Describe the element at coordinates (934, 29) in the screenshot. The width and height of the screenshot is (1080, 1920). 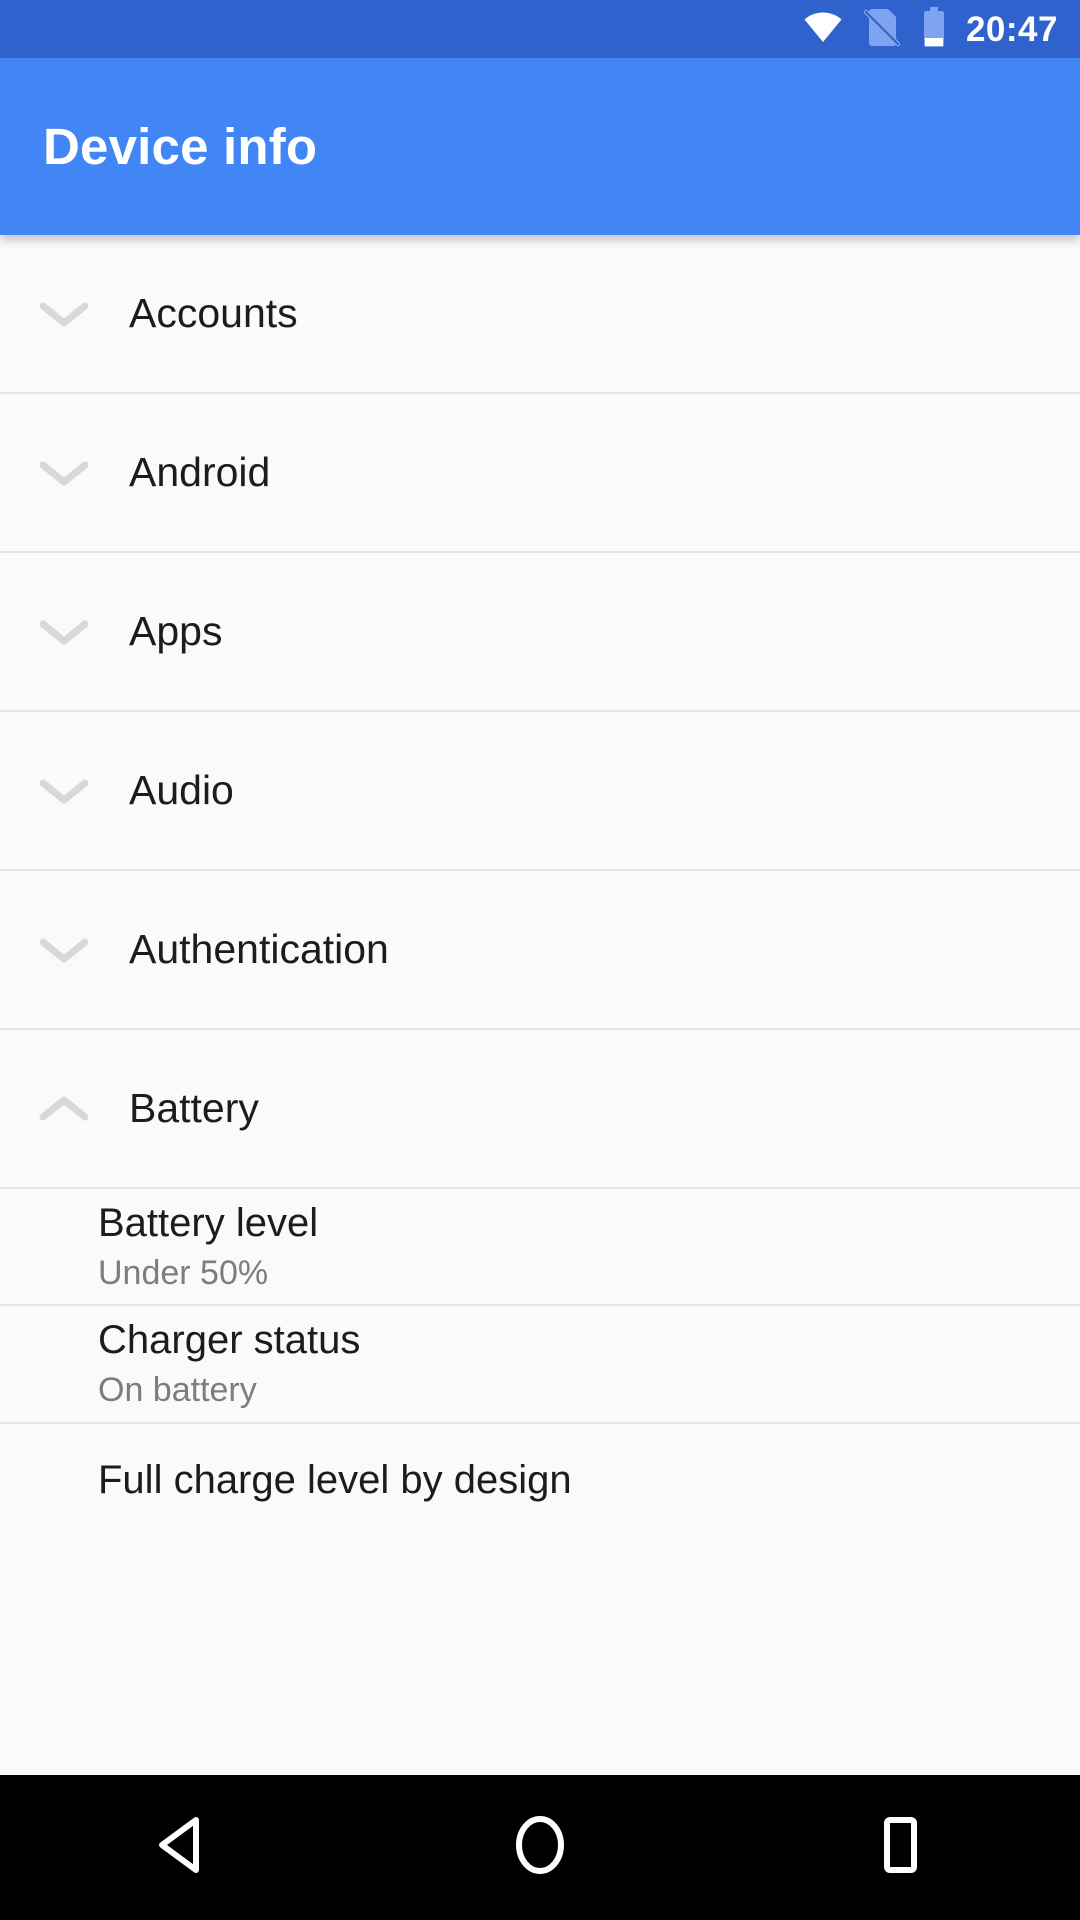
I see `battery-icon` at that location.